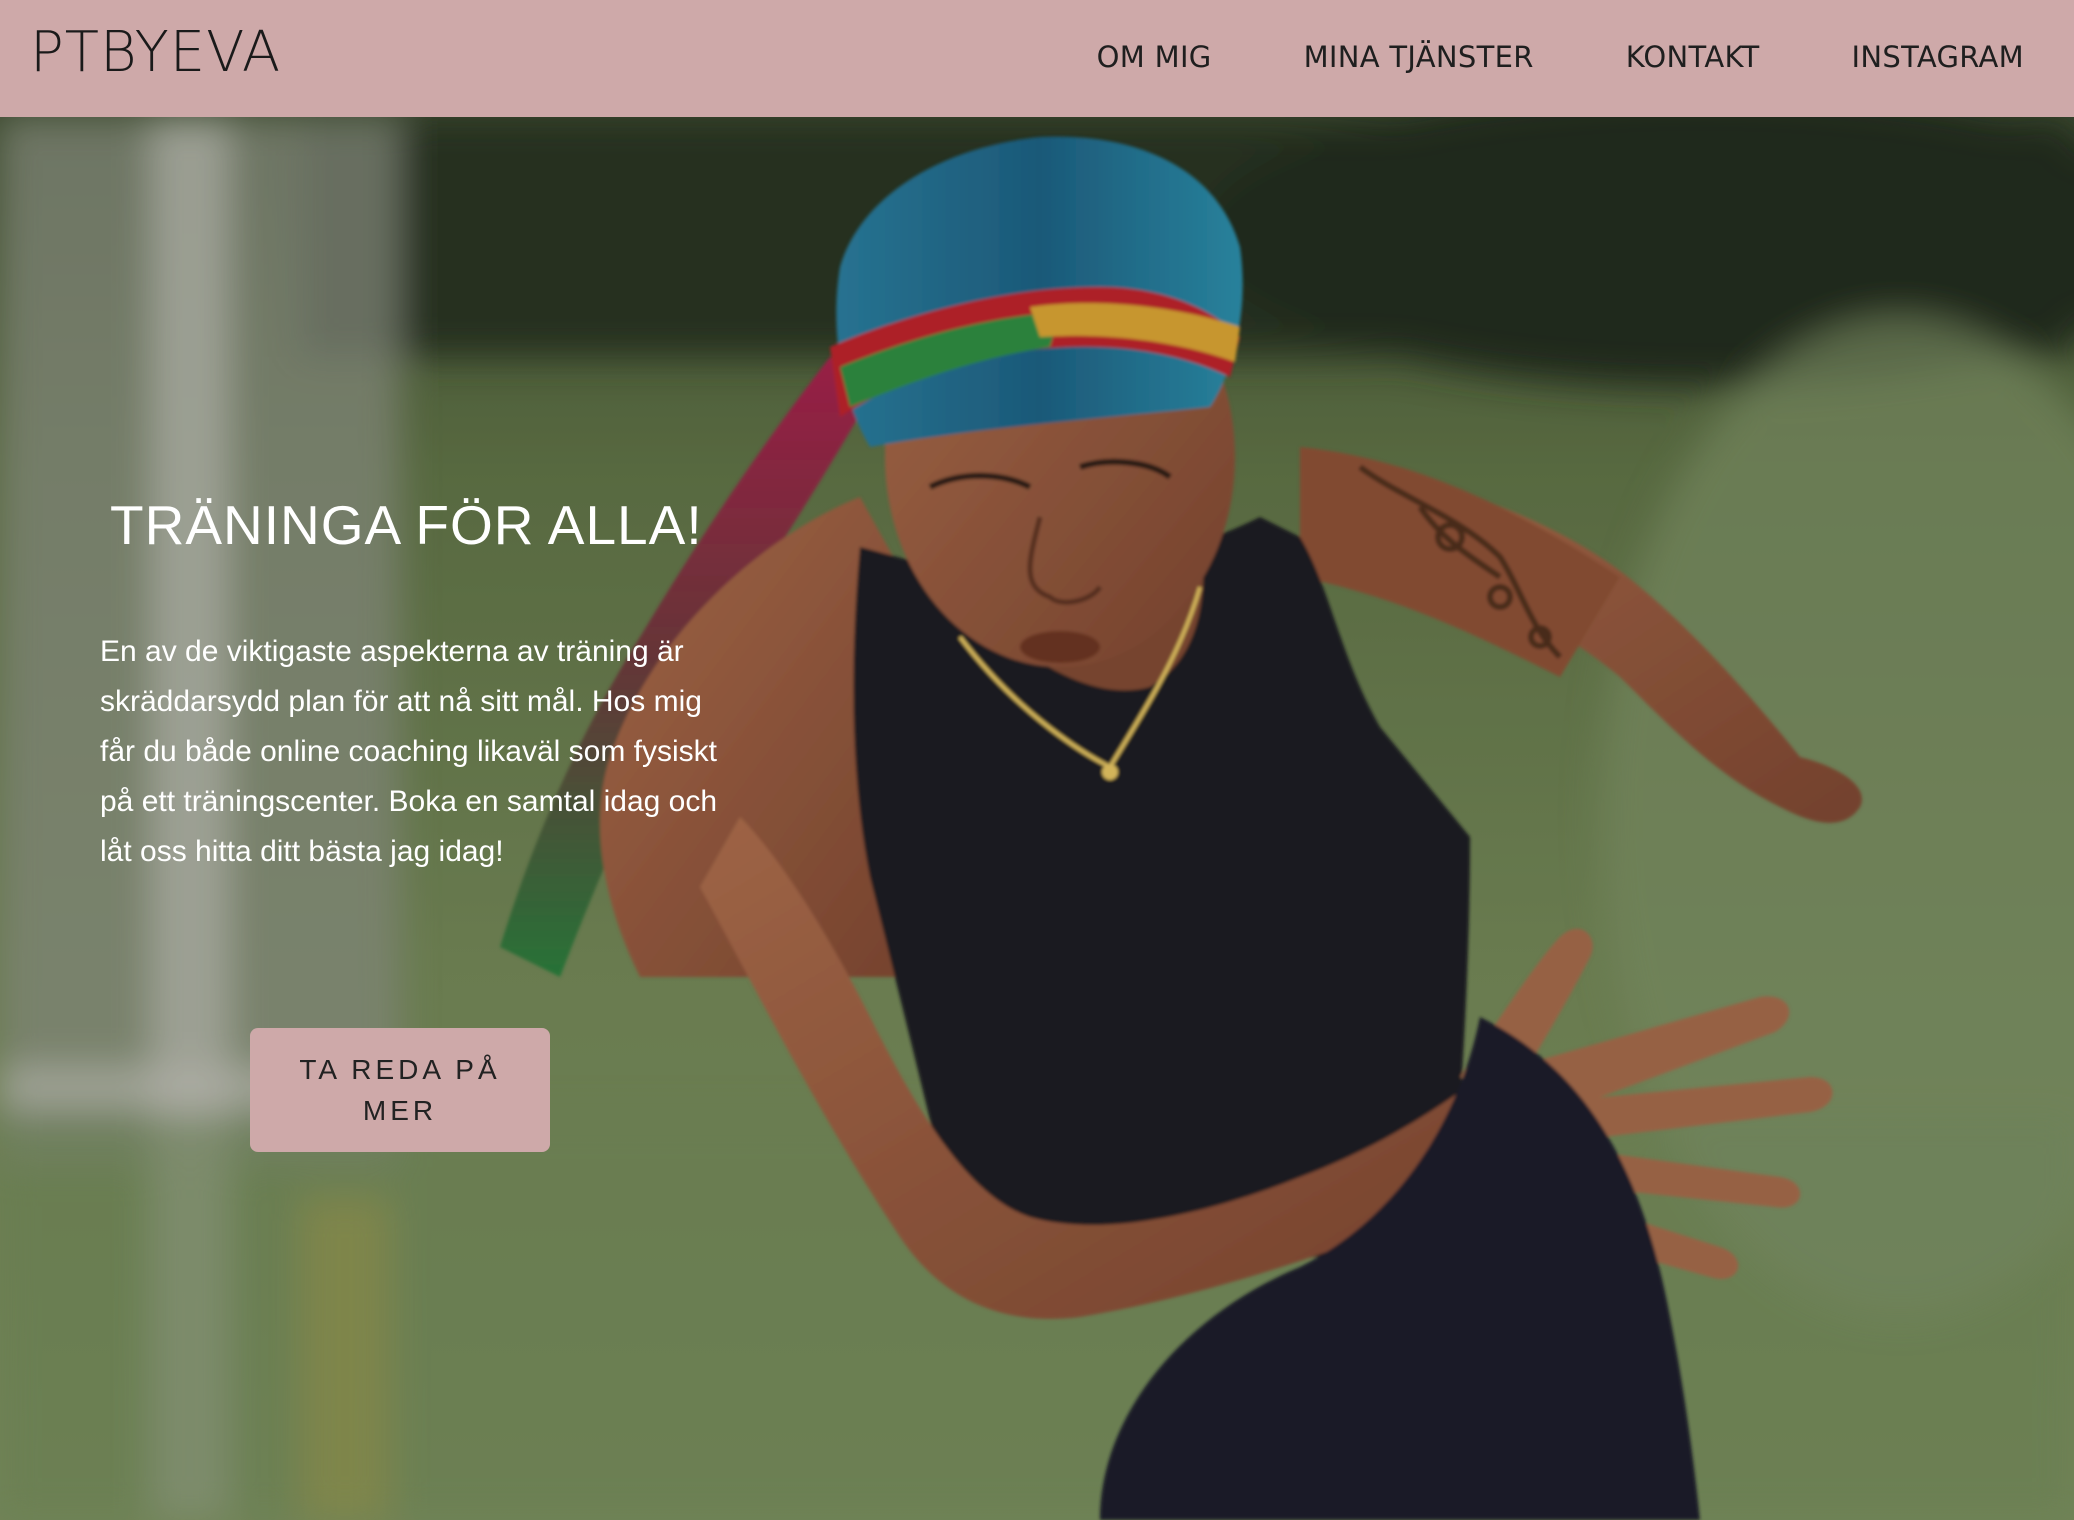 This screenshot has height=1520, width=2074. Describe the element at coordinates (1938, 57) in the screenshot. I see `nav-item-instagram: INSTAGRAM` at that location.